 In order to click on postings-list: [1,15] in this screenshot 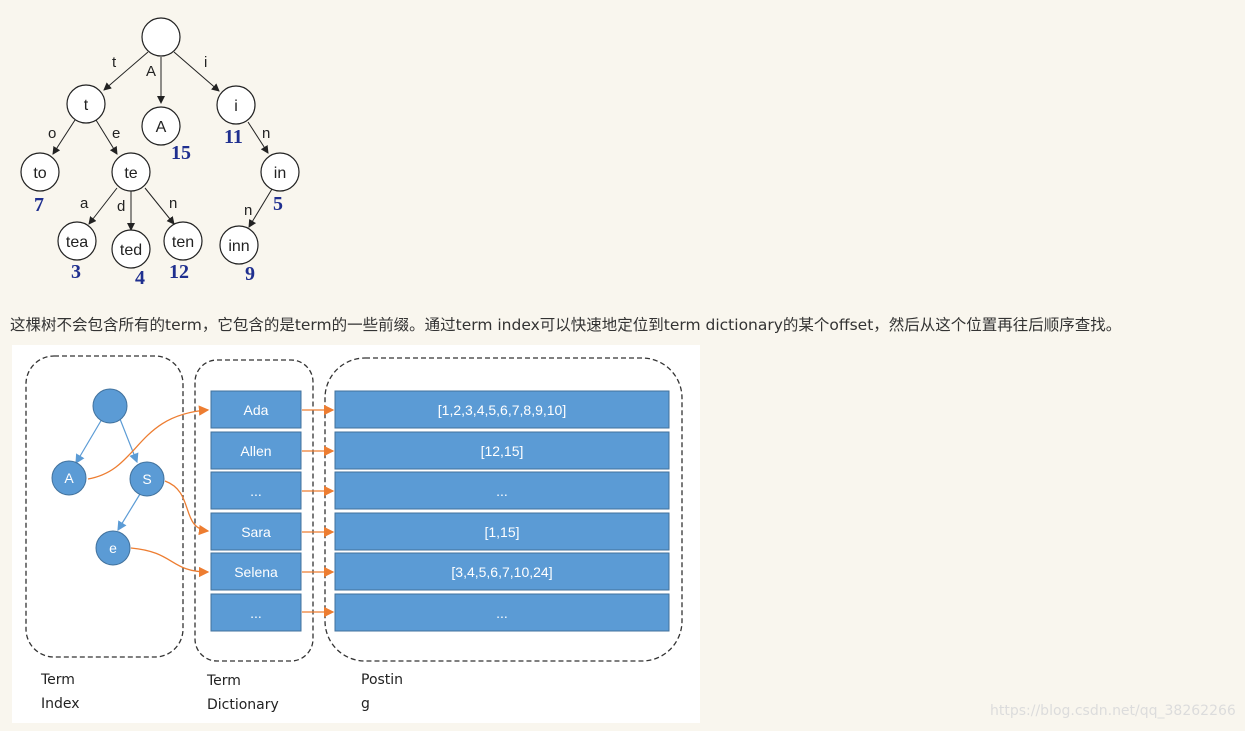, I will do `click(501, 532)`.